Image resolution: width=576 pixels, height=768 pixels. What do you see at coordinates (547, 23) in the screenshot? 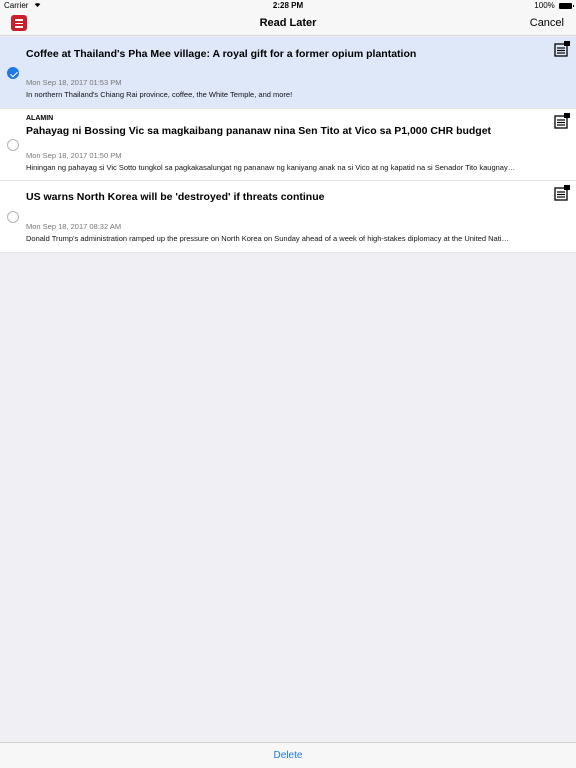
I see `cancel-button: Cancel` at bounding box center [547, 23].